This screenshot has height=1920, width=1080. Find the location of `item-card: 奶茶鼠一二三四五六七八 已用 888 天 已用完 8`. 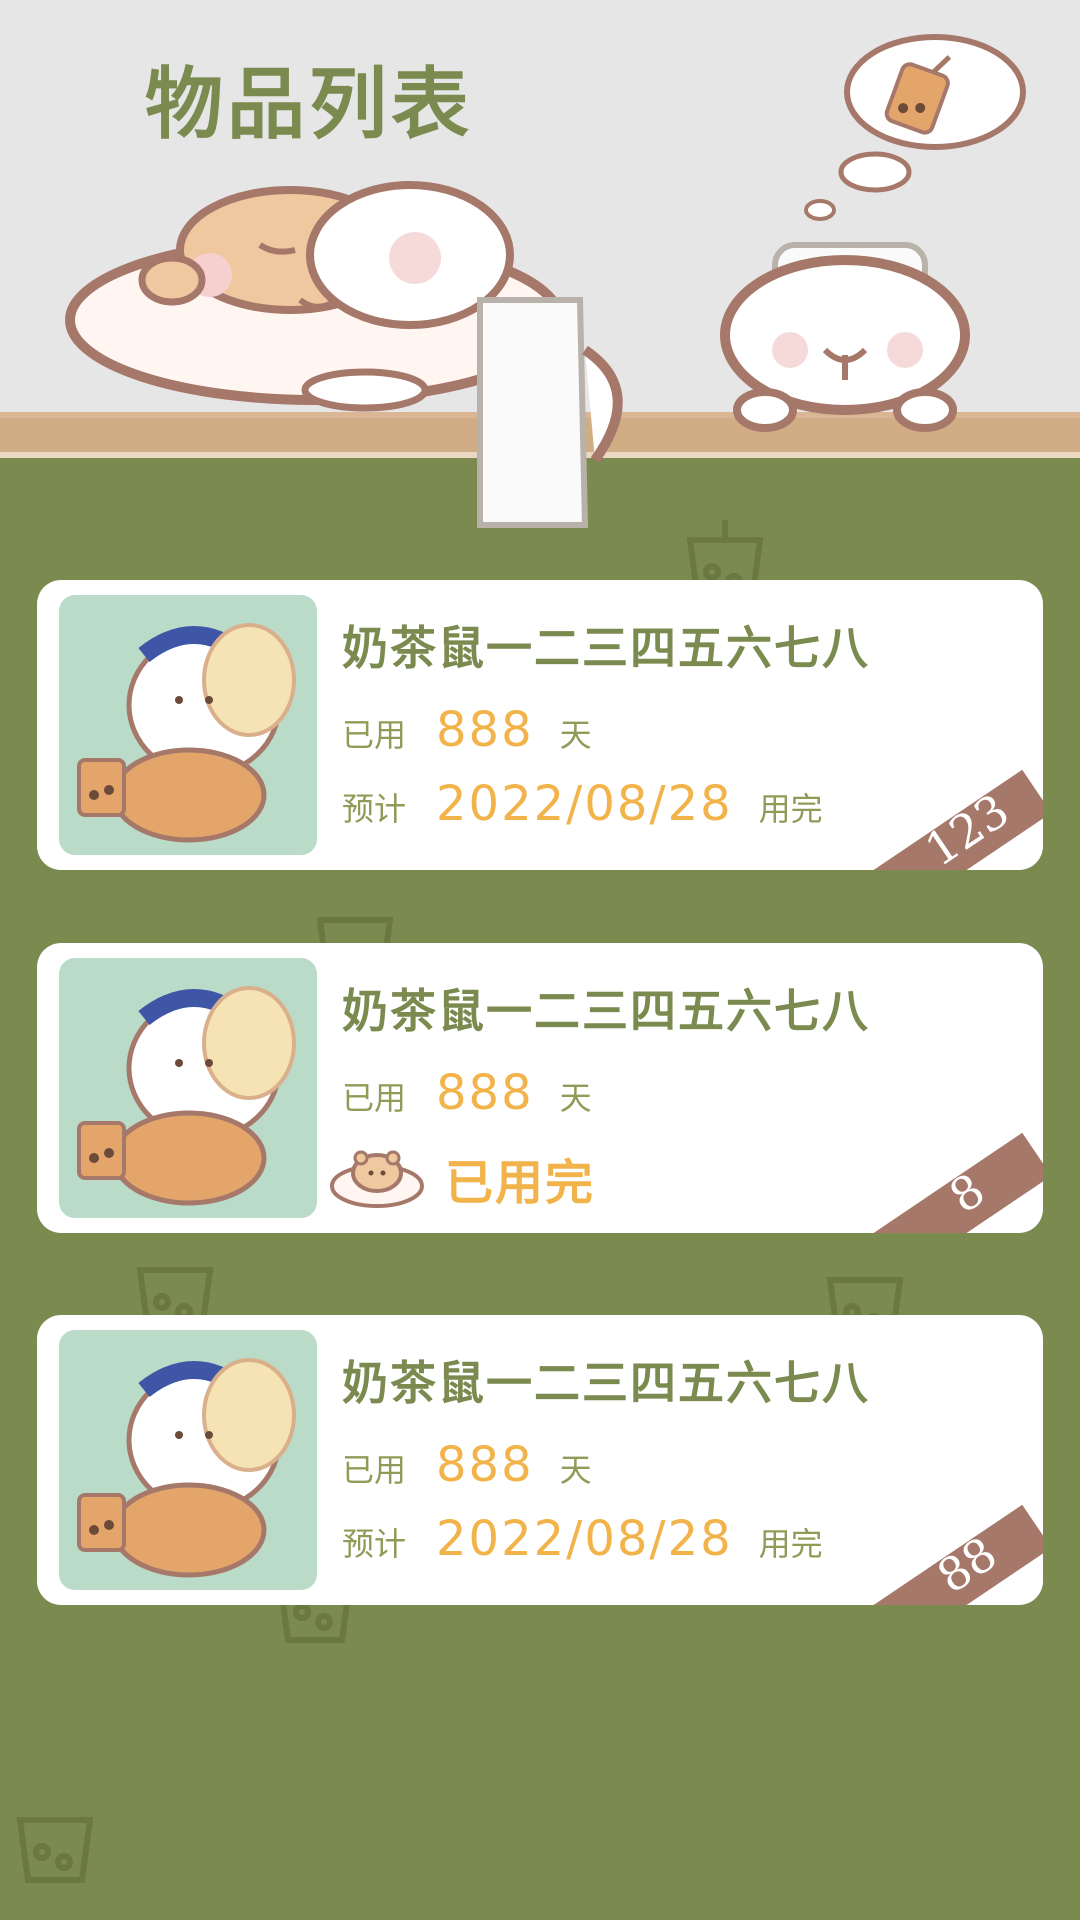

item-card: 奶茶鼠一二三四五六七八 已用 888 天 已用完 8 is located at coordinates (540, 1088).